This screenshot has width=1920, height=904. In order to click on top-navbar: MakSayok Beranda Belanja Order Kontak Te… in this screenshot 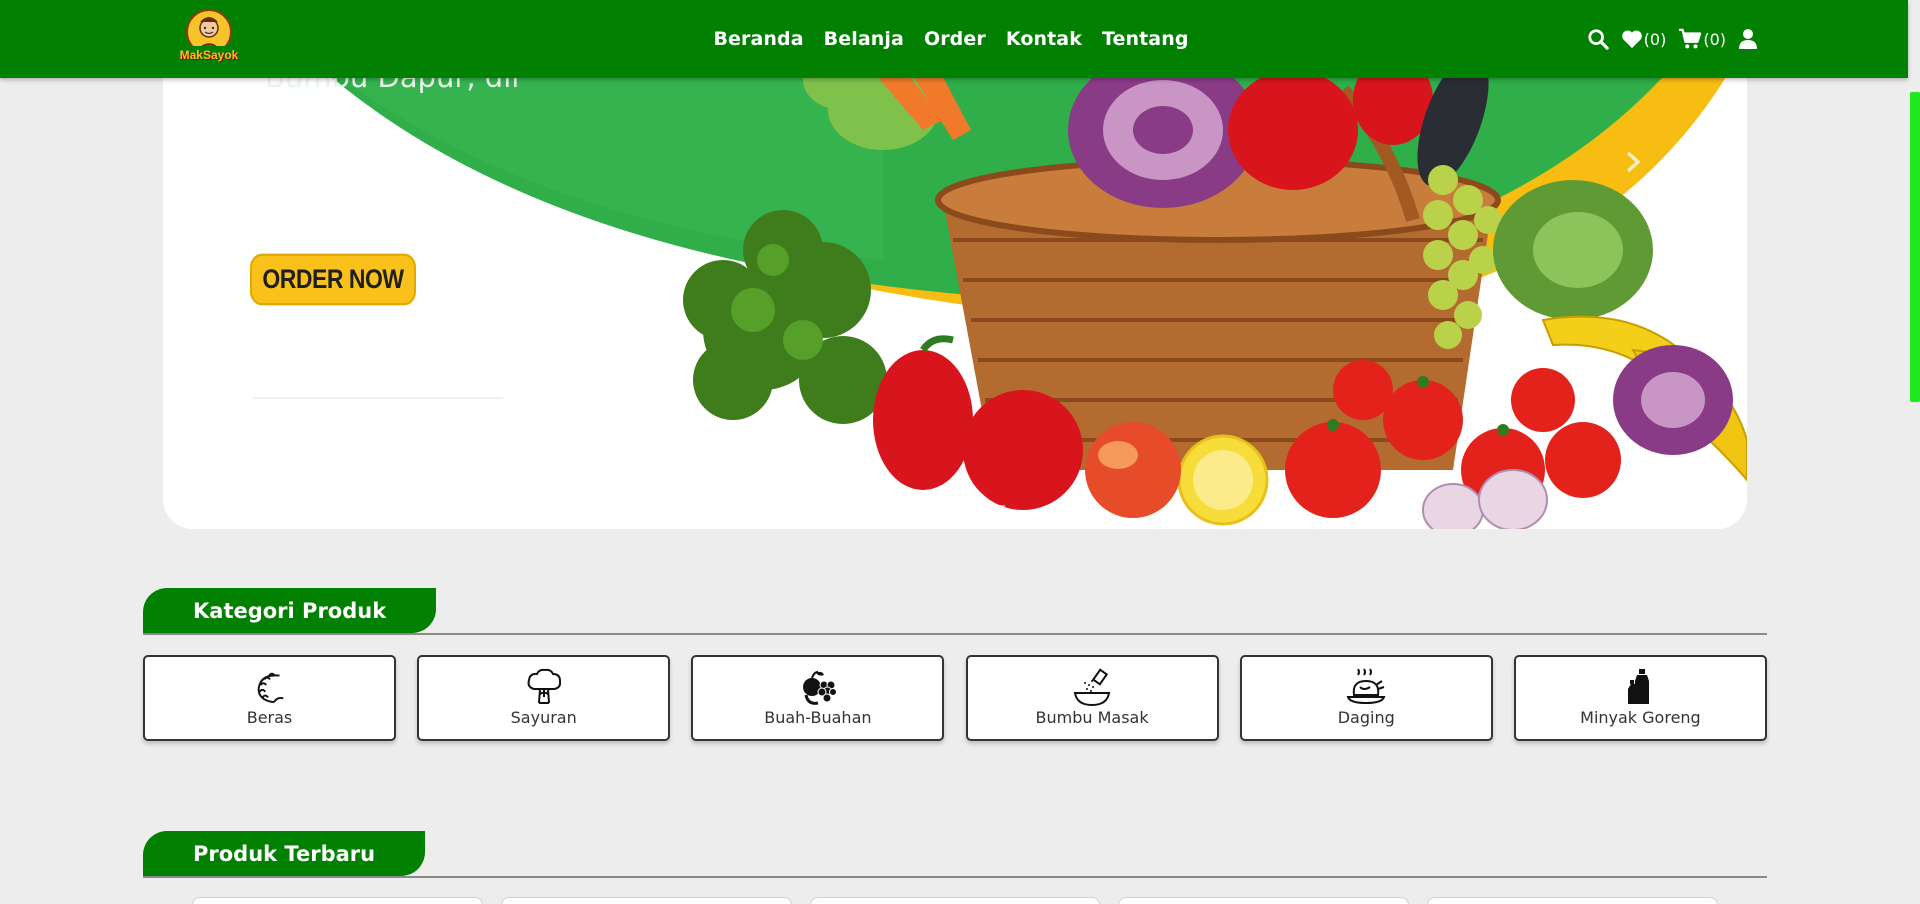, I will do `click(954, 39)`.